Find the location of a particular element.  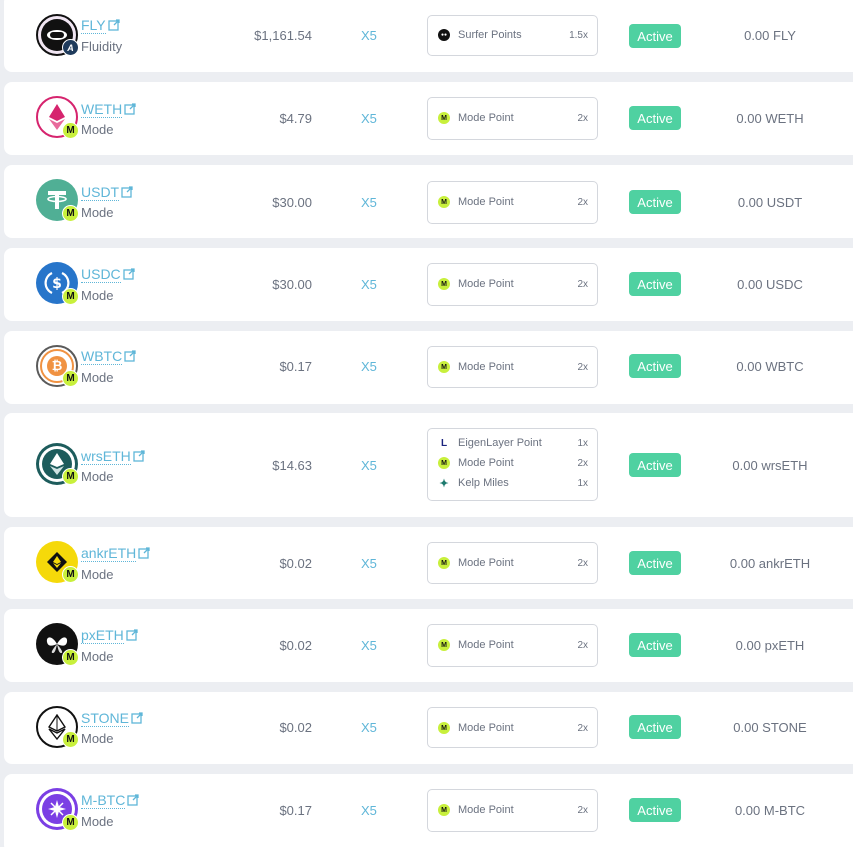

point-entry: ✦ Kelp Miles 1x is located at coordinates (513, 483).